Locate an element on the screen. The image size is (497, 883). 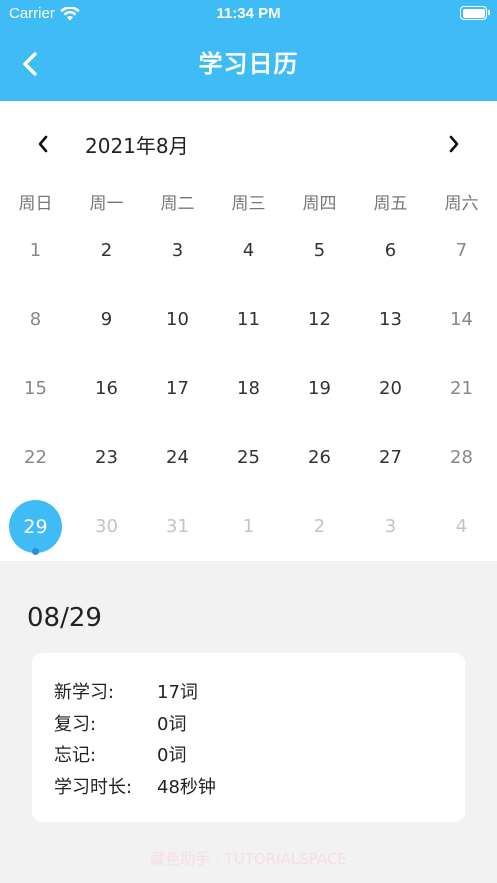
stat-row-new: 新学习: 17词 is located at coordinates (248, 693).